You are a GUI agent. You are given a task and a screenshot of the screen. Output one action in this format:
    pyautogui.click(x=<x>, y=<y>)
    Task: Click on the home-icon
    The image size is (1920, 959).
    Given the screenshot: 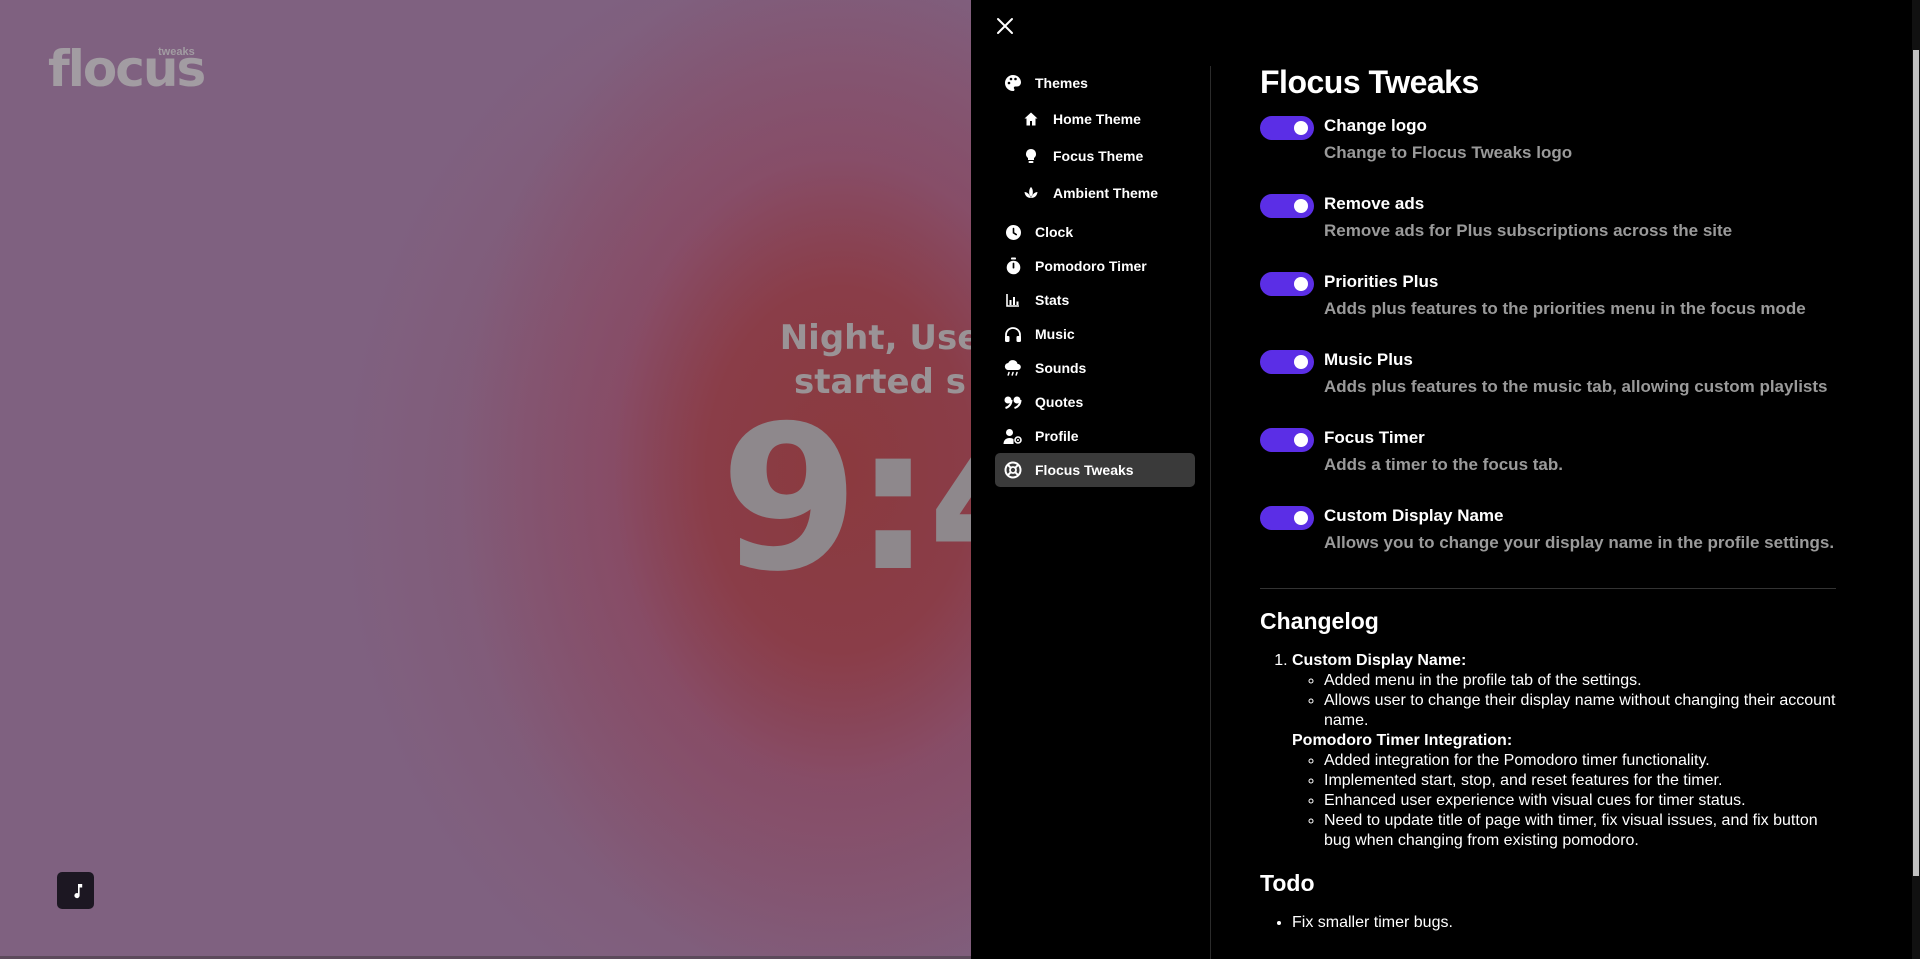 What is the action you would take?
    pyautogui.click(x=1031, y=119)
    